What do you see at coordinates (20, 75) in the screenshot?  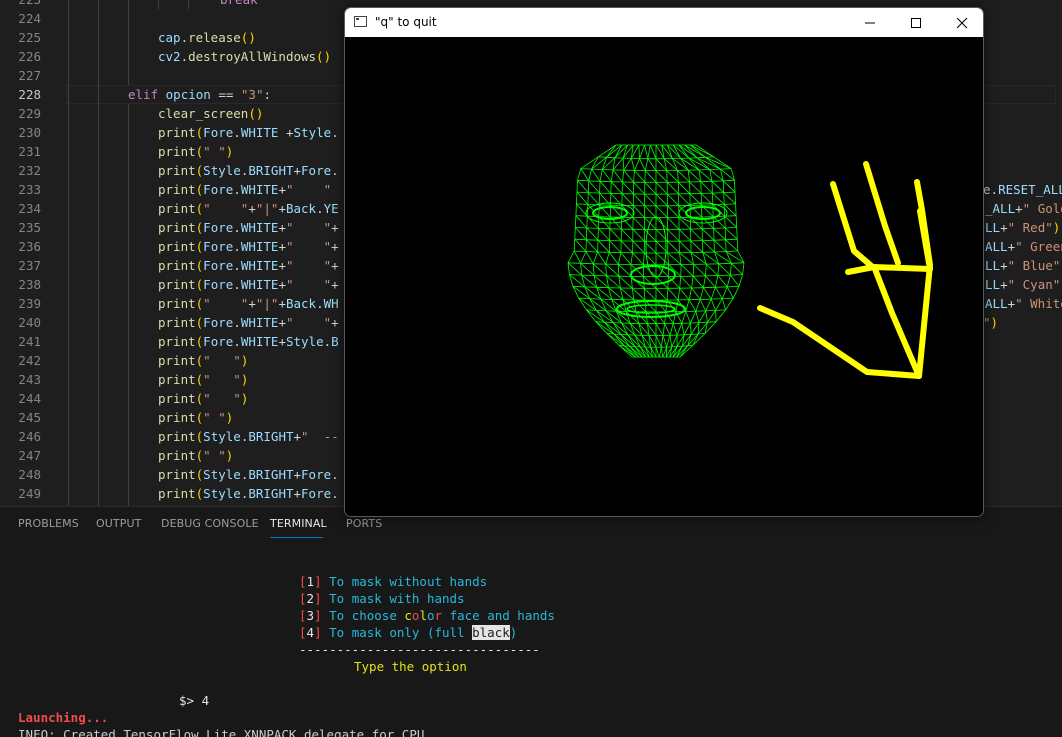 I see `line-number: 227` at bounding box center [20, 75].